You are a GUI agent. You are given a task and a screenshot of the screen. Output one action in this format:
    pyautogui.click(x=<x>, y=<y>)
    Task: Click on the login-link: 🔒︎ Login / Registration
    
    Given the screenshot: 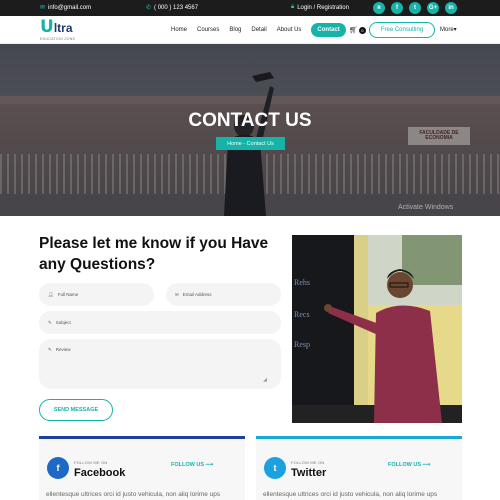 What is the action you would take?
    pyautogui.click(x=320, y=7)
    